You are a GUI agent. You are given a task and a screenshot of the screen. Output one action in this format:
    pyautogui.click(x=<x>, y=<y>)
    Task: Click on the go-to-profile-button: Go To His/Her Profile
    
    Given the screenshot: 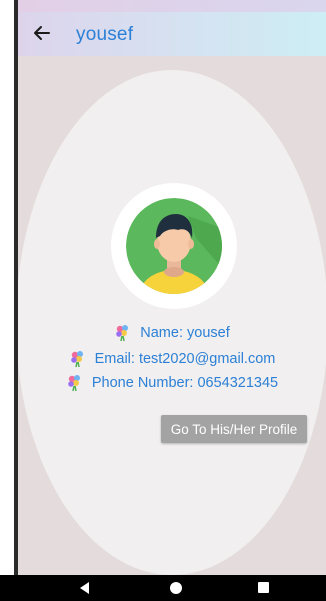 What is the action you would take?
    pyautogui.click(x=234, y=429)
    